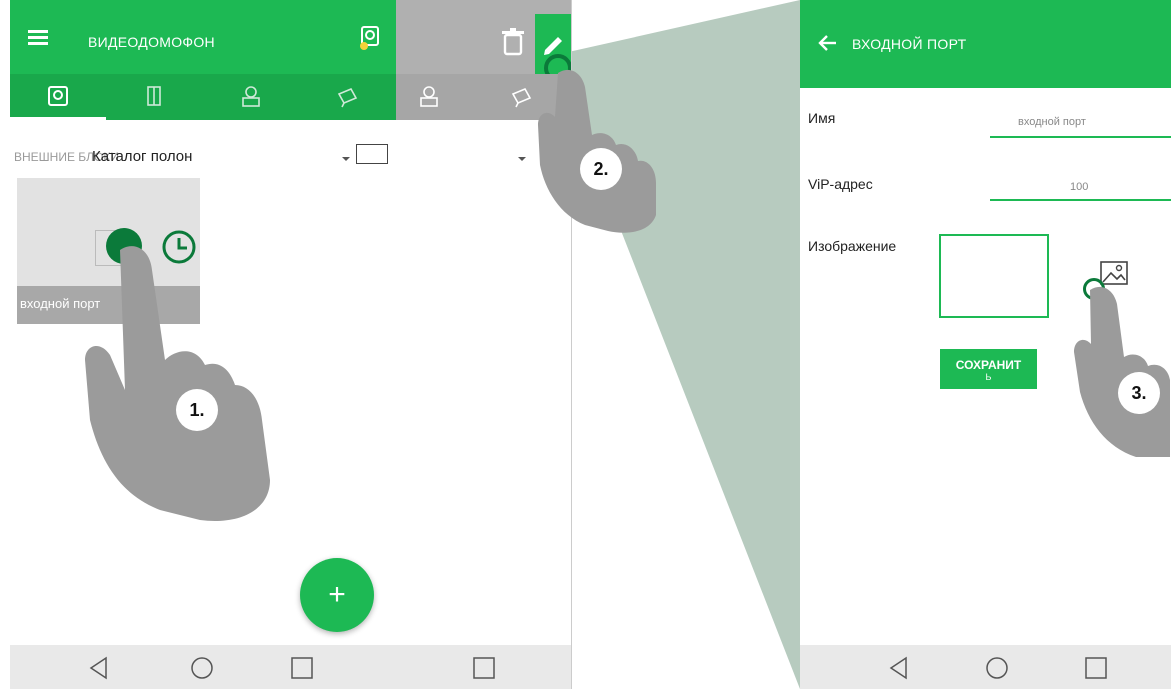 The height and width of the screenshot is (689, 1171). I want to click on tab-person, so click(250, 97).